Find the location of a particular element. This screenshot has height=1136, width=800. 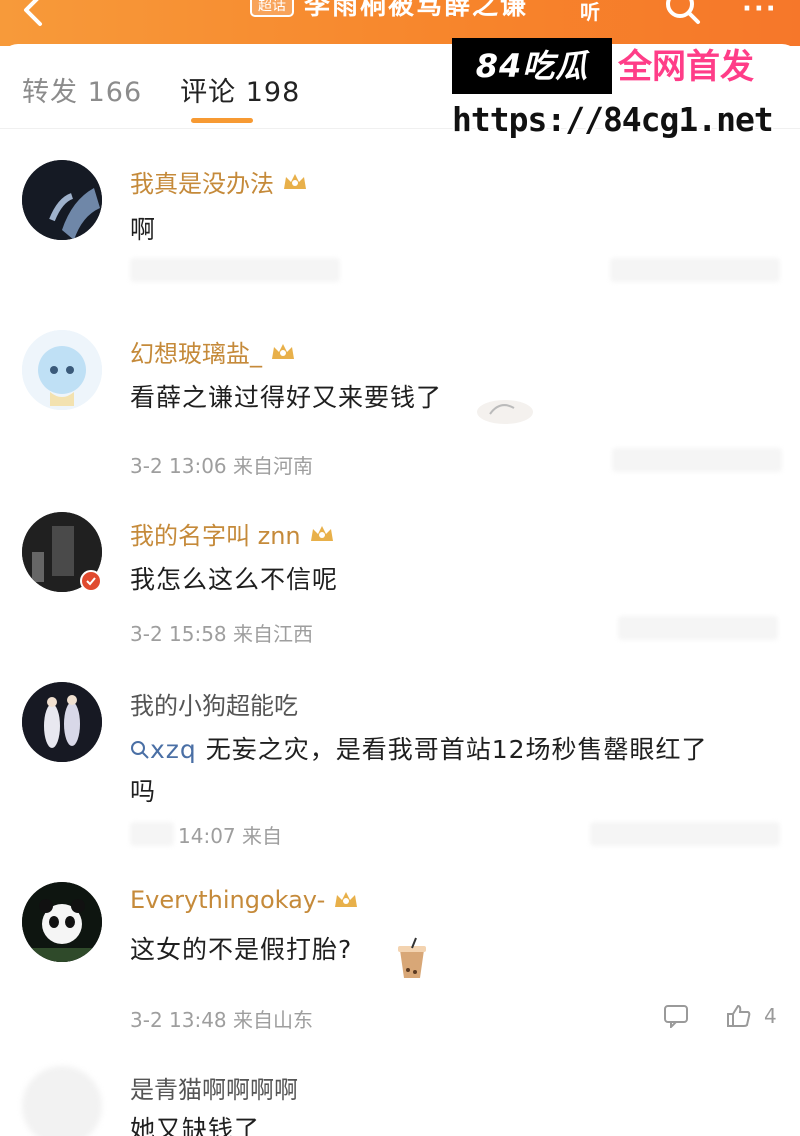

search-button is located at coordinates (682, 14).